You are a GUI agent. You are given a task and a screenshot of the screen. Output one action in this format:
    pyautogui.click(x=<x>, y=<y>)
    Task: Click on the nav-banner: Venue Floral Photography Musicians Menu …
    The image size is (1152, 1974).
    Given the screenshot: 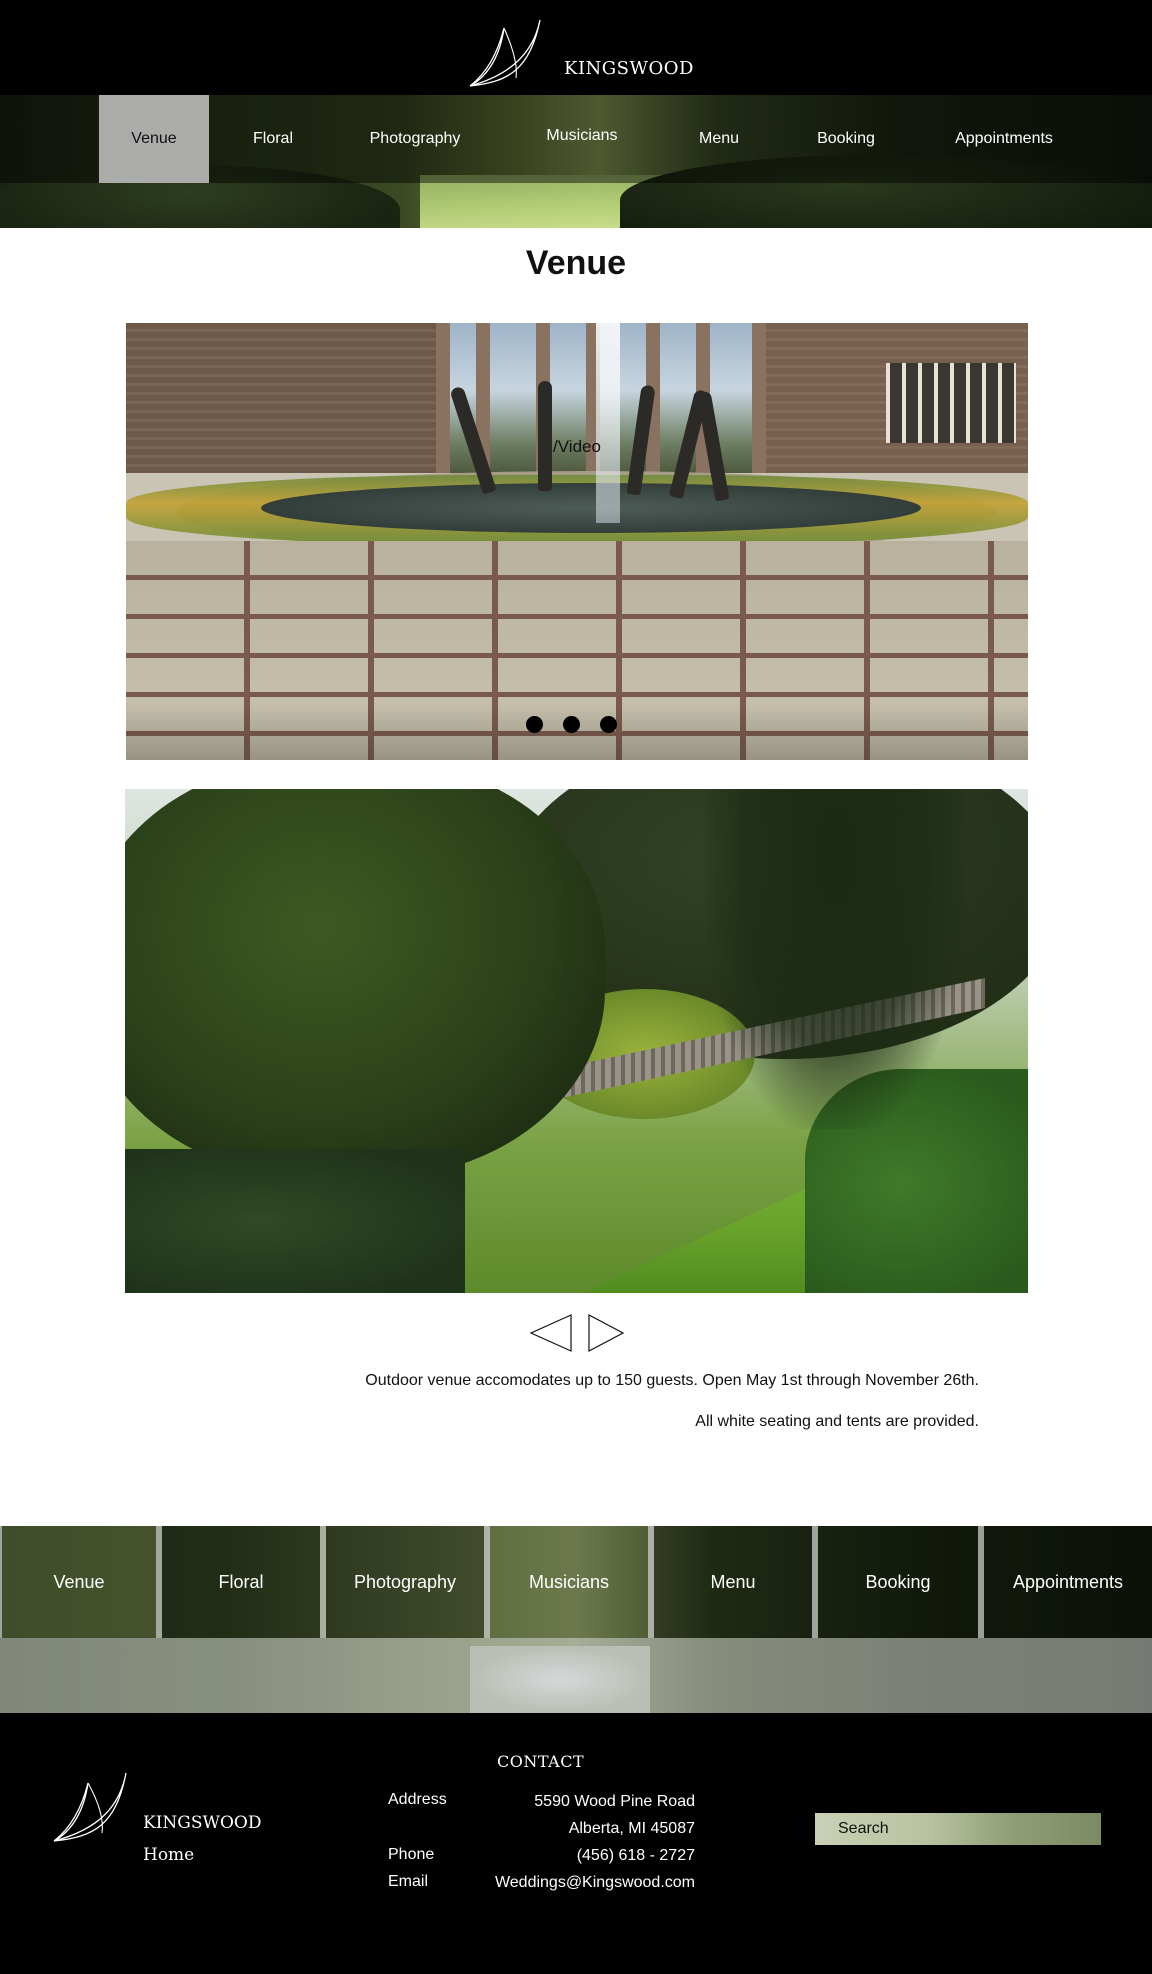 What is the action you would take?
    pyautogui.click(x=576, y=161)
    